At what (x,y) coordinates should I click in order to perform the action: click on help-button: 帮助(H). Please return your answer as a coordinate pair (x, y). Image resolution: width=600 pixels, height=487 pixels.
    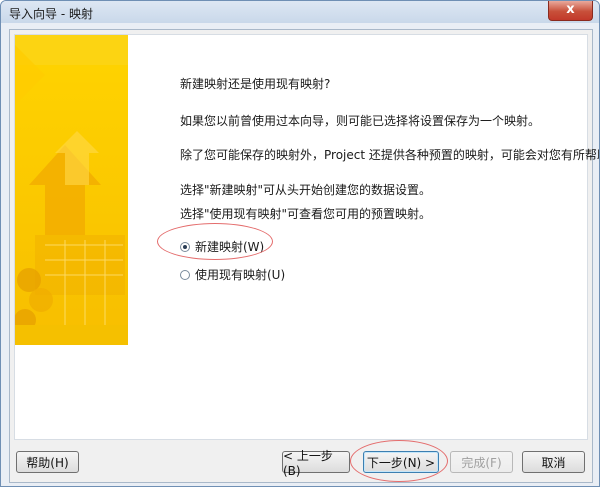
    Looking at the image, I should click on (47, 462).